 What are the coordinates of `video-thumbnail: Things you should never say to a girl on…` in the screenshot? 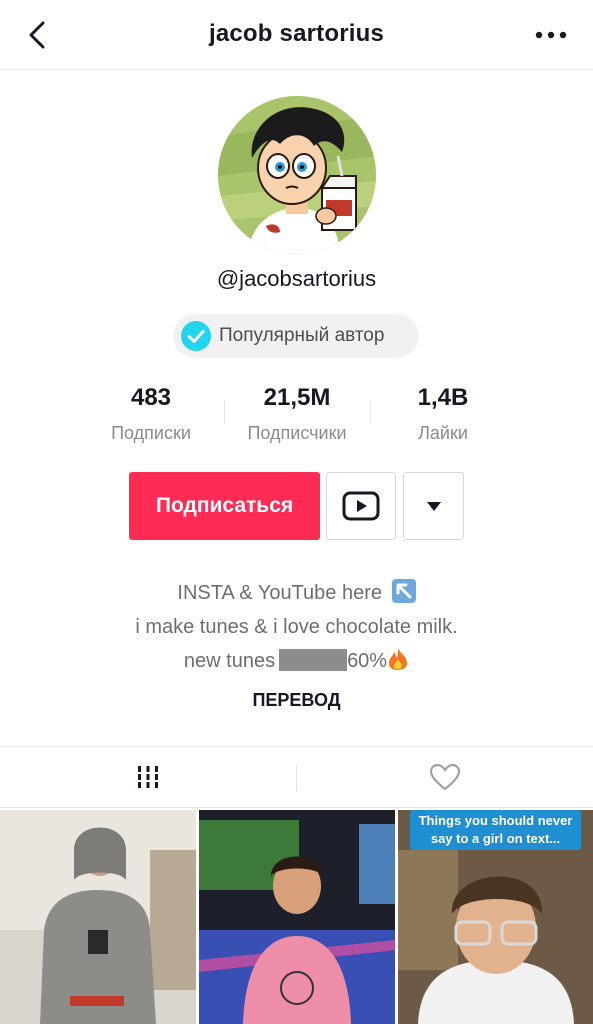 It's located at (495, 917).